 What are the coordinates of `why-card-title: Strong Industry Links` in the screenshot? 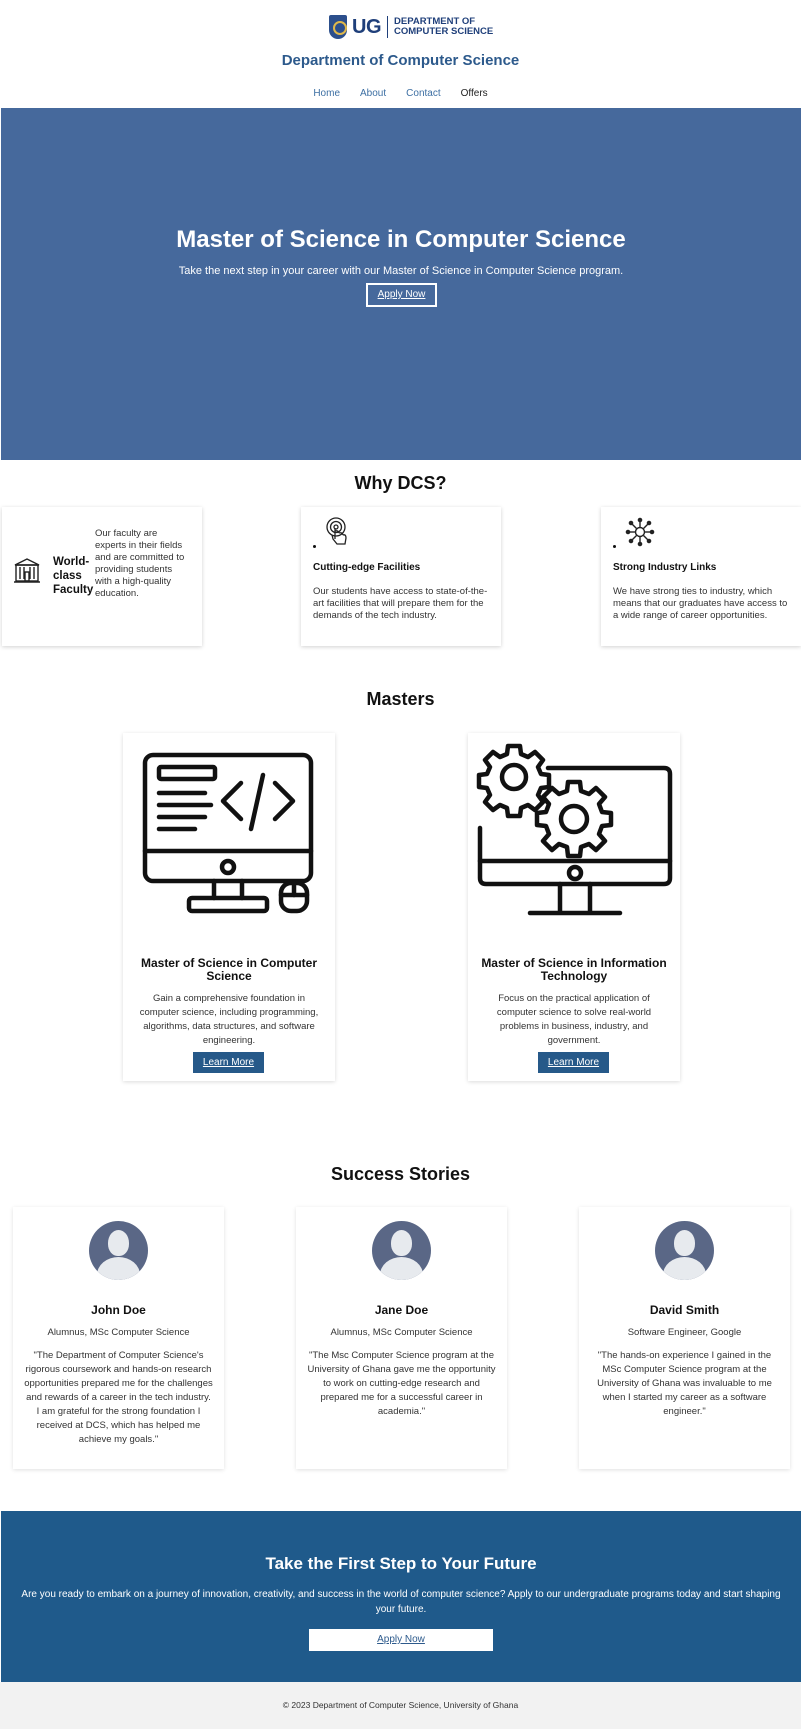 It's located at (665, 567).